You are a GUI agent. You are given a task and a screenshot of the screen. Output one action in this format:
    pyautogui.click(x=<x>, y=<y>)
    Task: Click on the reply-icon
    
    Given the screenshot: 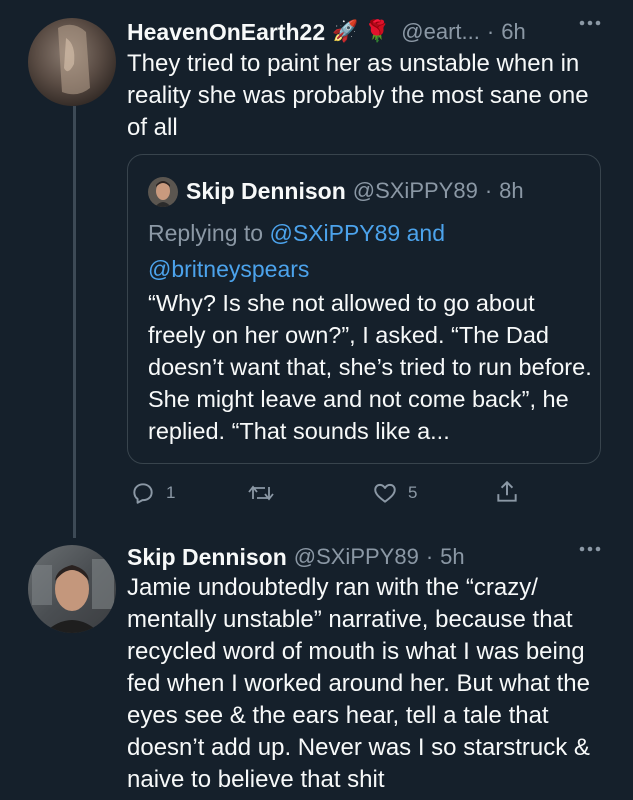 What is the action you would take?
    pyautogui.click(x=143, y=493)
    